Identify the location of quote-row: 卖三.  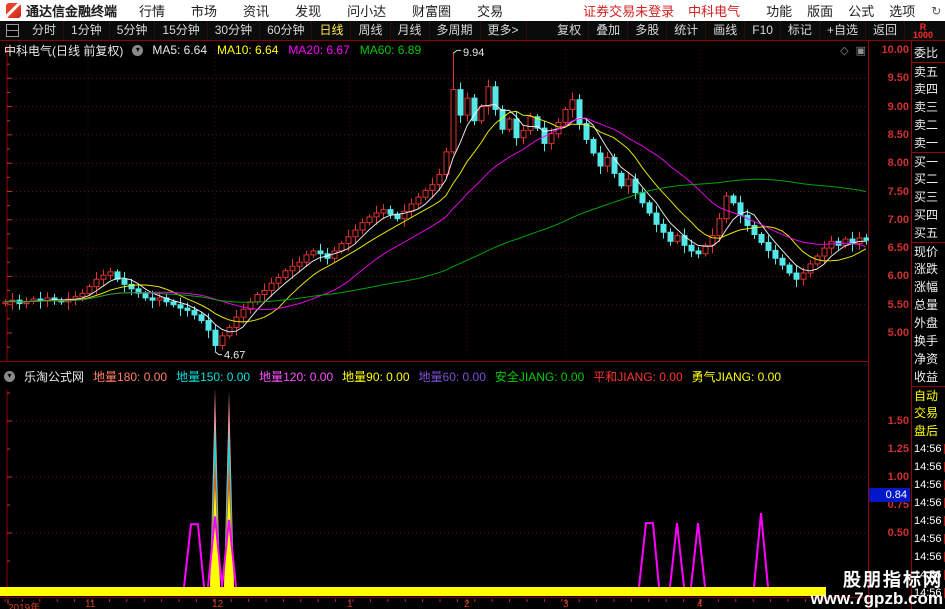
(928, 107).